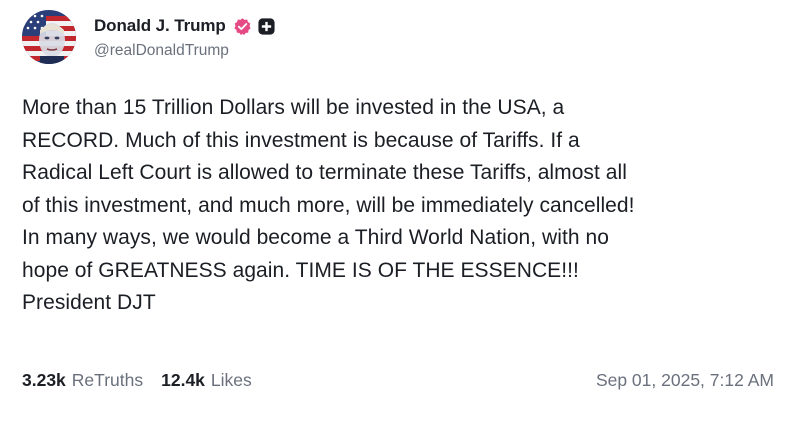  I want to click on verified-badge-icon, so click(242, 26).